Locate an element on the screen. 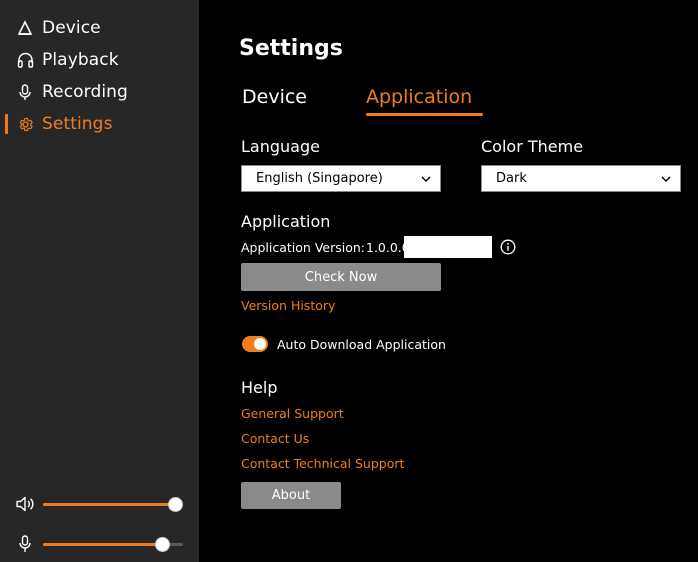  info-icon is located at coordinates (508, 247).